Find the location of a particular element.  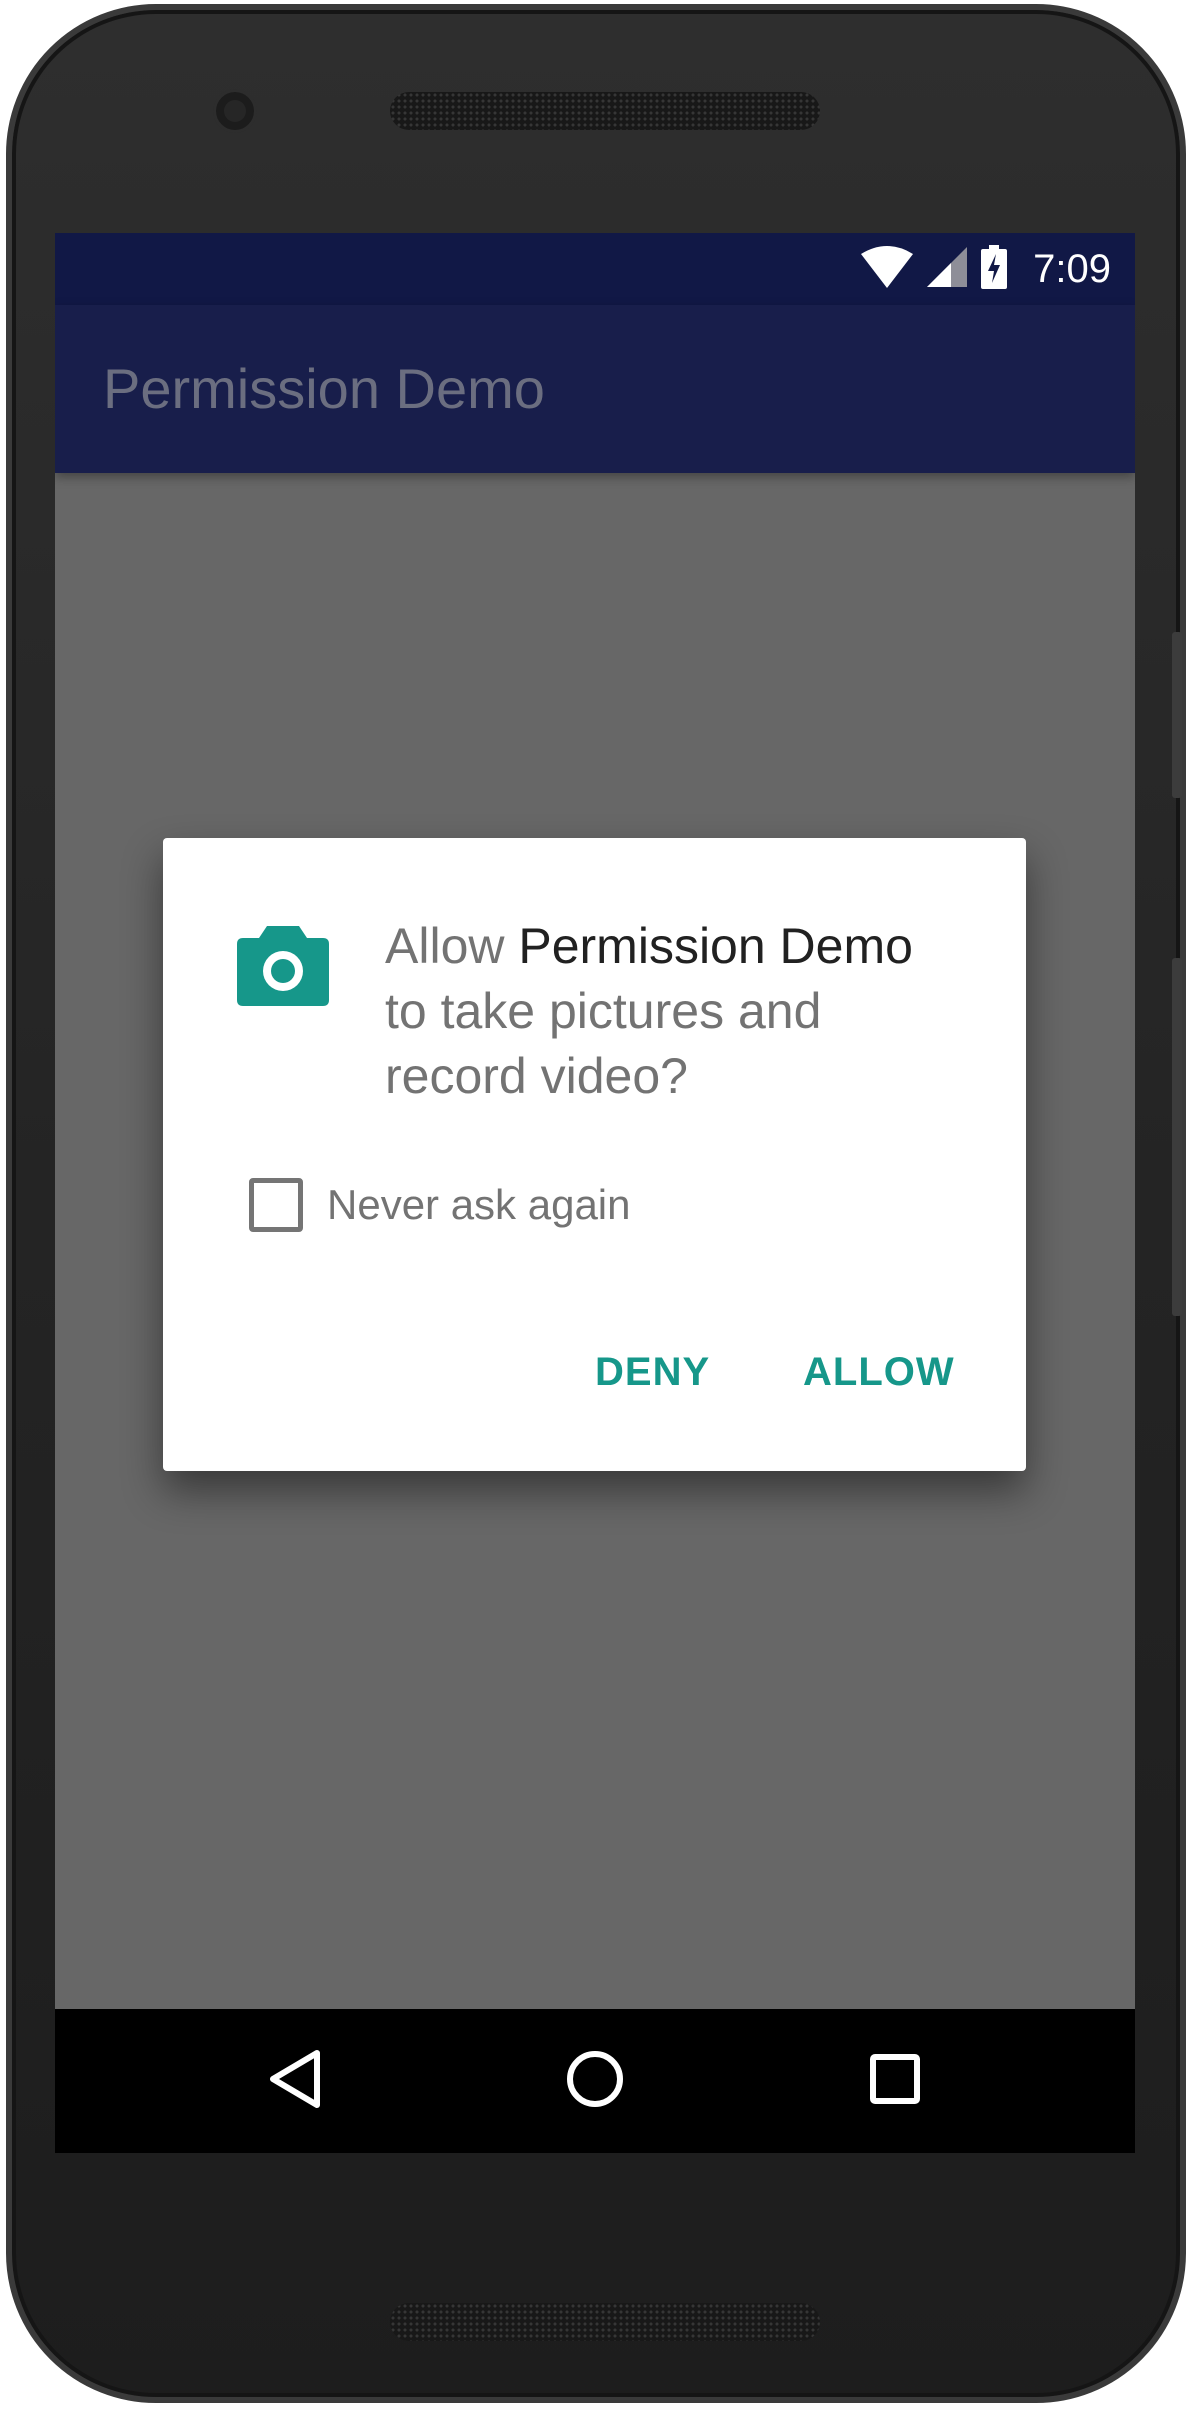

home-icon is located at coordinates (595, 2081).